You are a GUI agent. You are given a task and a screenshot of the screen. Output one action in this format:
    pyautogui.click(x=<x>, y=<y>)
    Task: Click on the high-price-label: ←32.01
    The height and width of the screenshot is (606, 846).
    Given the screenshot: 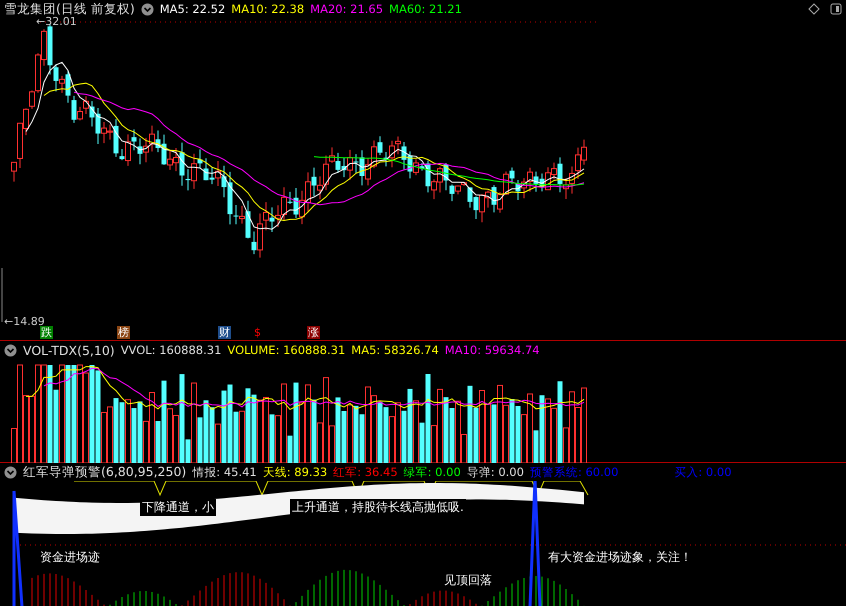 What is the action you would take?
    pyautogui.click(x=56, y=21)
    